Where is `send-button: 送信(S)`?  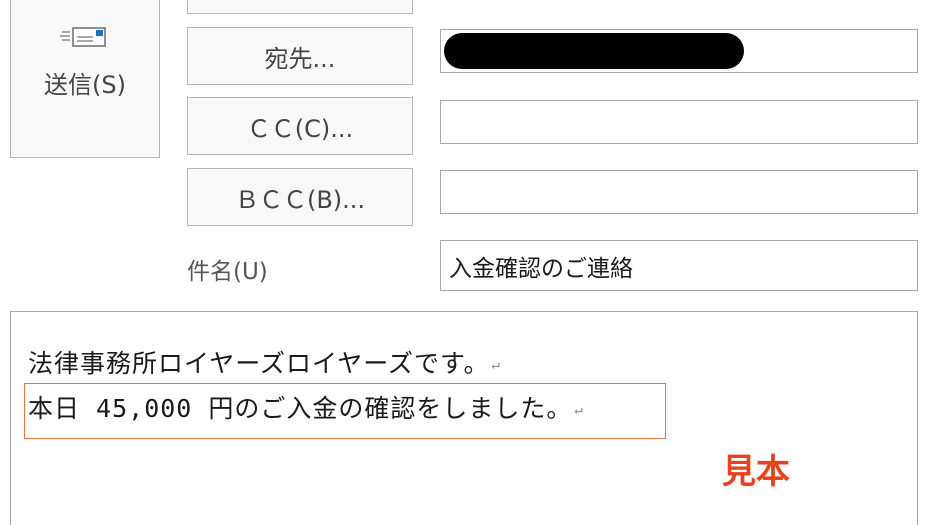
send-button: 送信(S) is located at coordinates (85, 79).